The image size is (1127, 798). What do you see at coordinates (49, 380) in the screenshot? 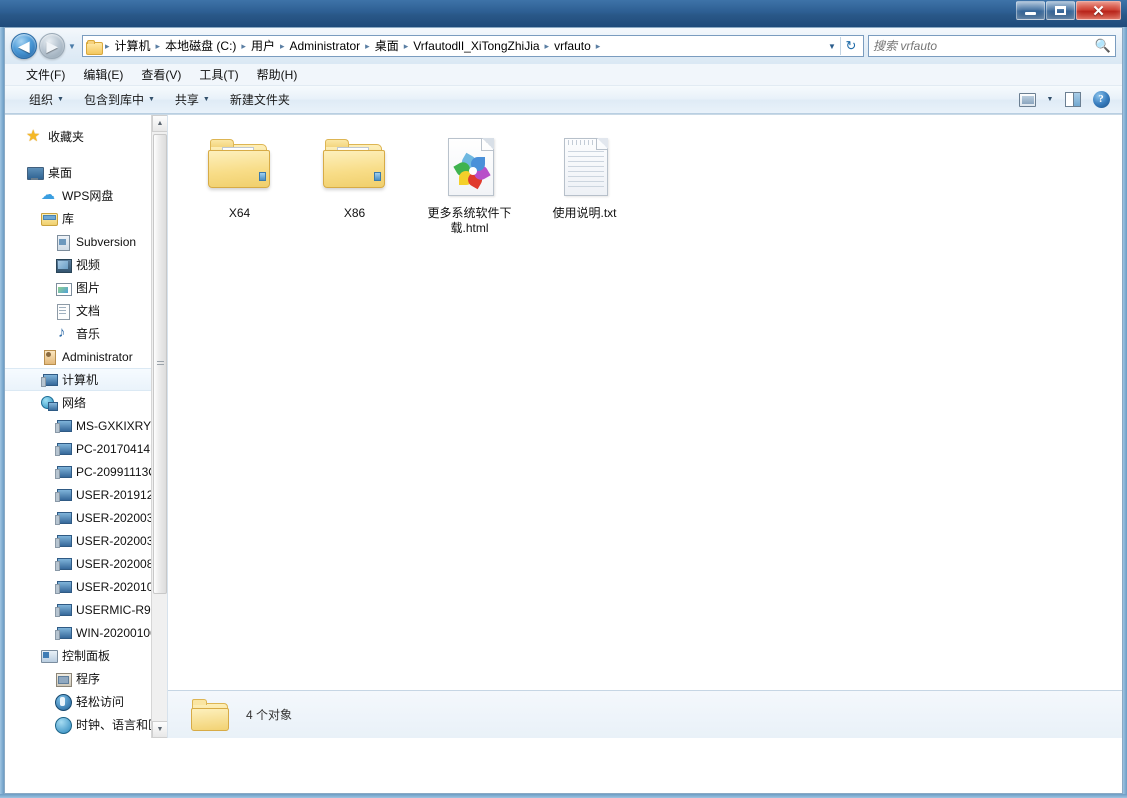
I see `computer-icon` at bounding box center [49, 380].